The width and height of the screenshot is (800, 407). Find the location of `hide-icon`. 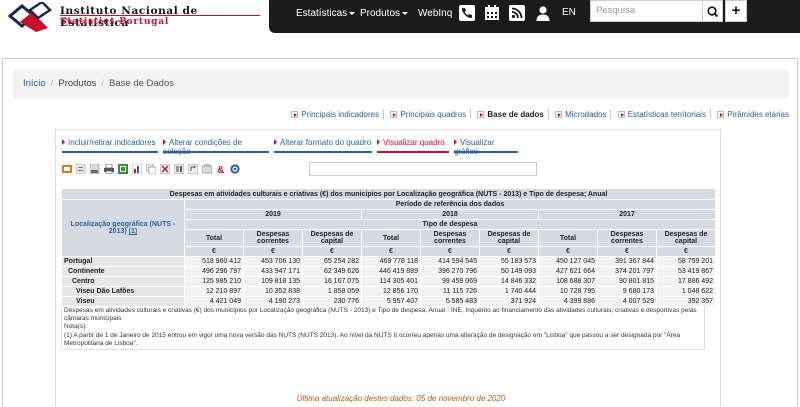

hide-icon is located at coordinates (179, 169).